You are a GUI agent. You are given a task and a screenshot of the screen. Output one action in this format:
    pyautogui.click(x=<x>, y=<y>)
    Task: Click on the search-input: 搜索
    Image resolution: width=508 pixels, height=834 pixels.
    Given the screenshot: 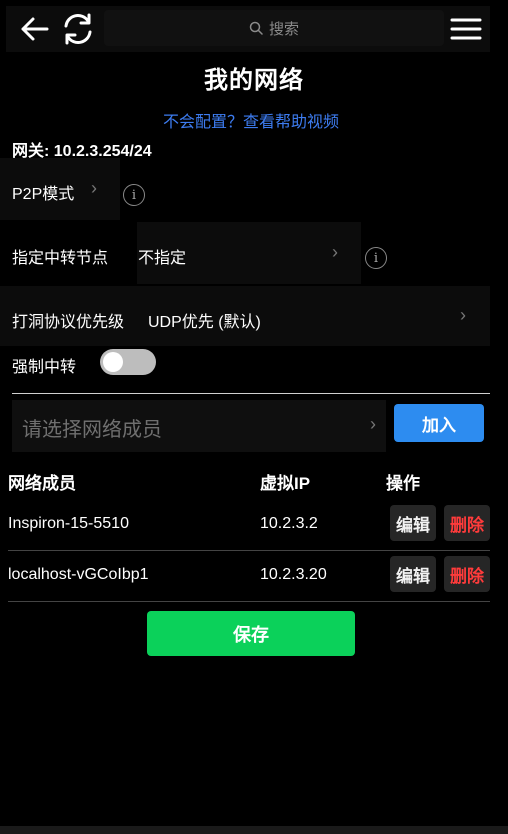 What is the action you would take?
    pyautogui.click(x=274, y=28)
    